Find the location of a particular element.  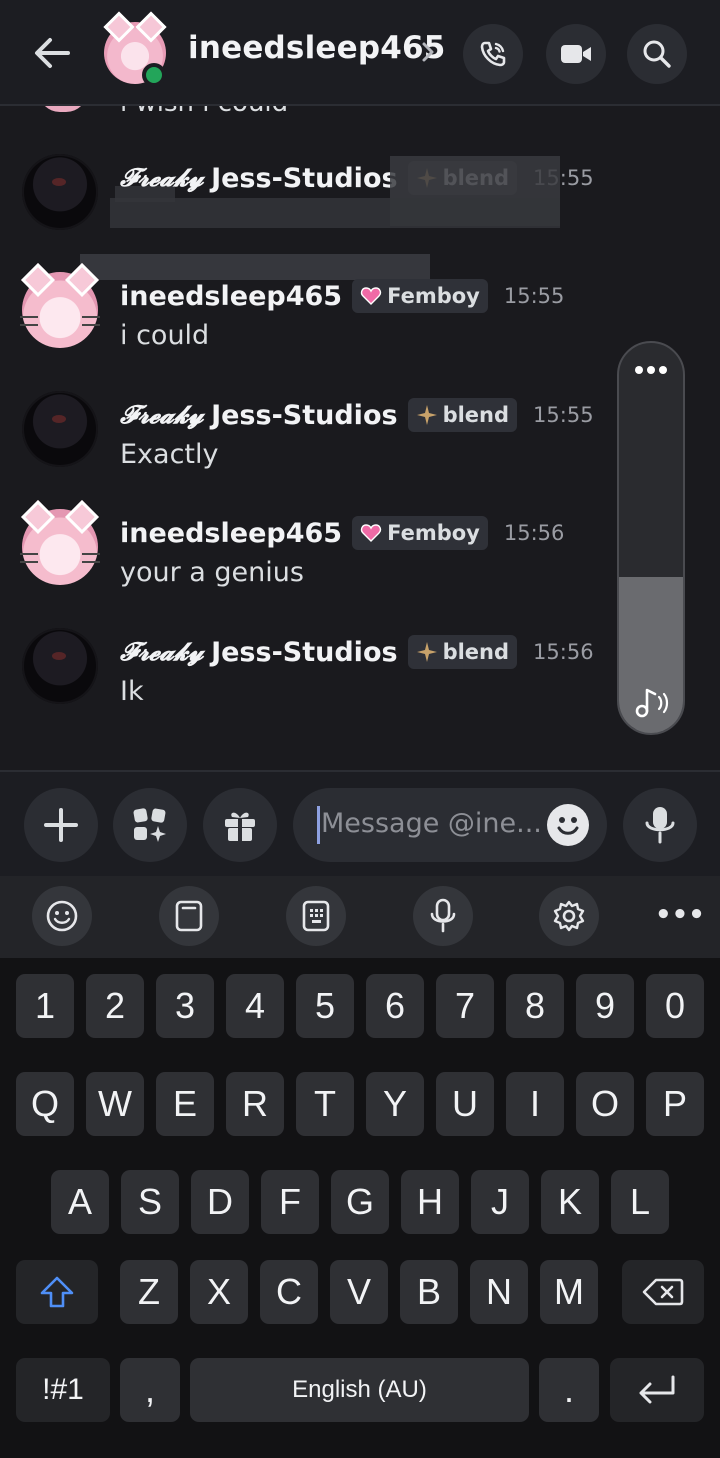

key-r: R is located at coordinates (255, 1104).